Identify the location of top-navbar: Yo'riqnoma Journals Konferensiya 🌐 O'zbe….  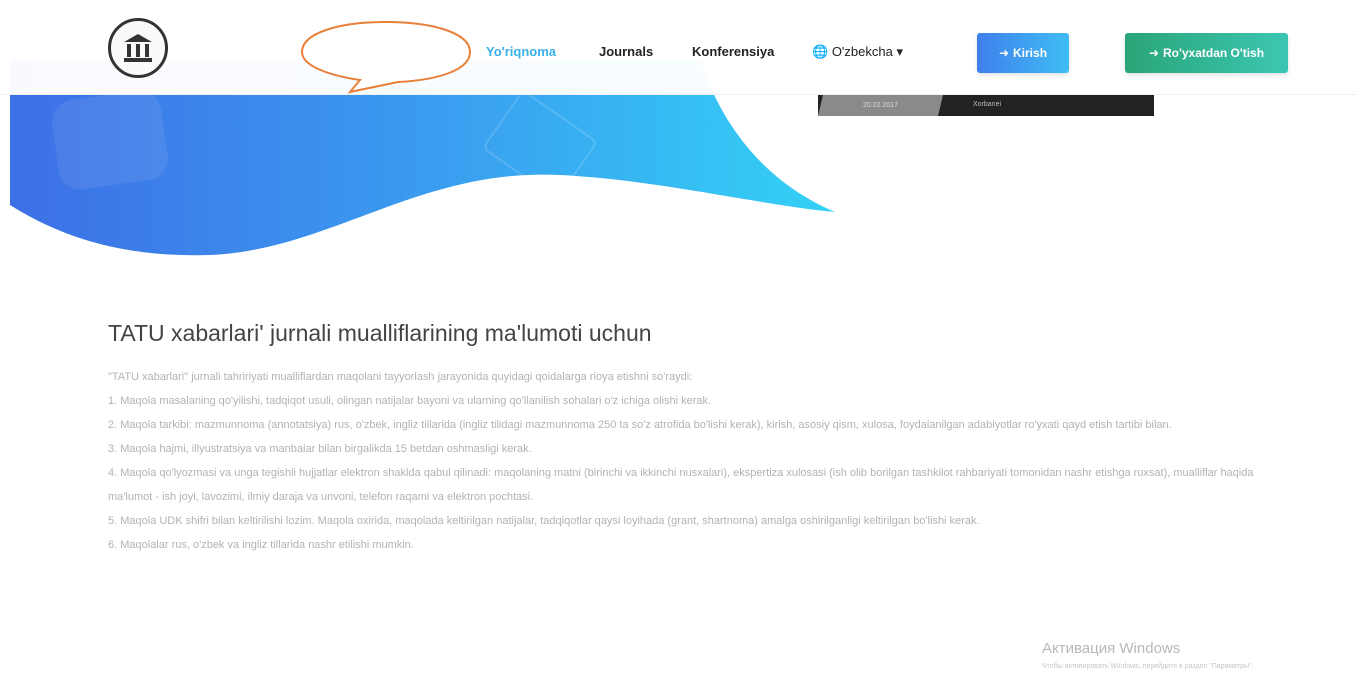
(678, 47).